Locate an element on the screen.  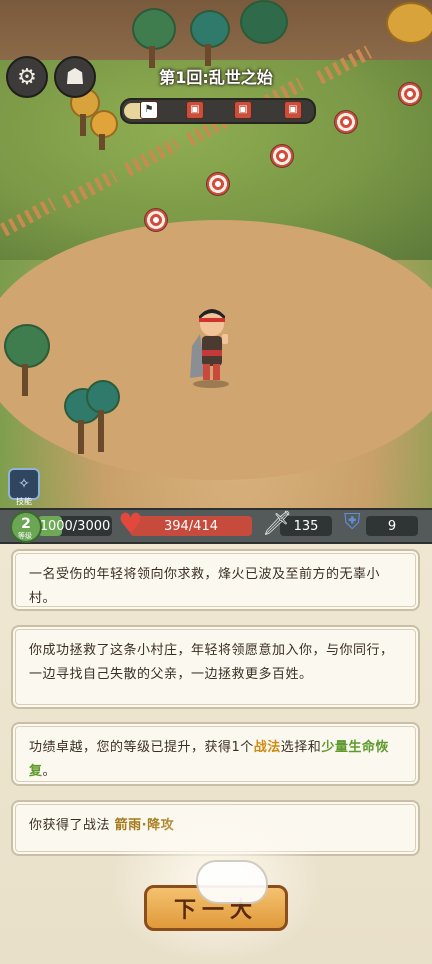
defense-value: 9 is located at coordinates (392, 526).